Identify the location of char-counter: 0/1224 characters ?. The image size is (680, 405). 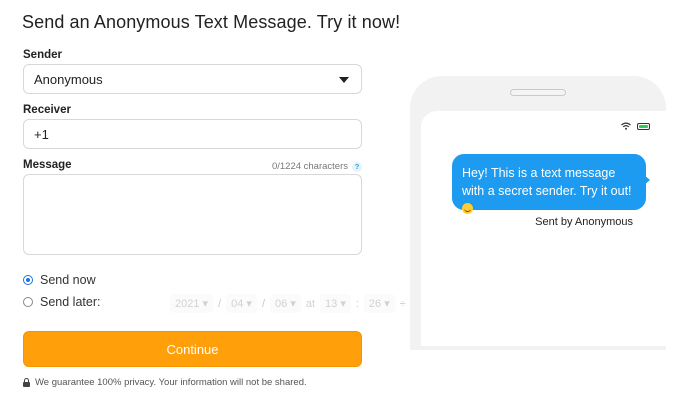
(317, 166).